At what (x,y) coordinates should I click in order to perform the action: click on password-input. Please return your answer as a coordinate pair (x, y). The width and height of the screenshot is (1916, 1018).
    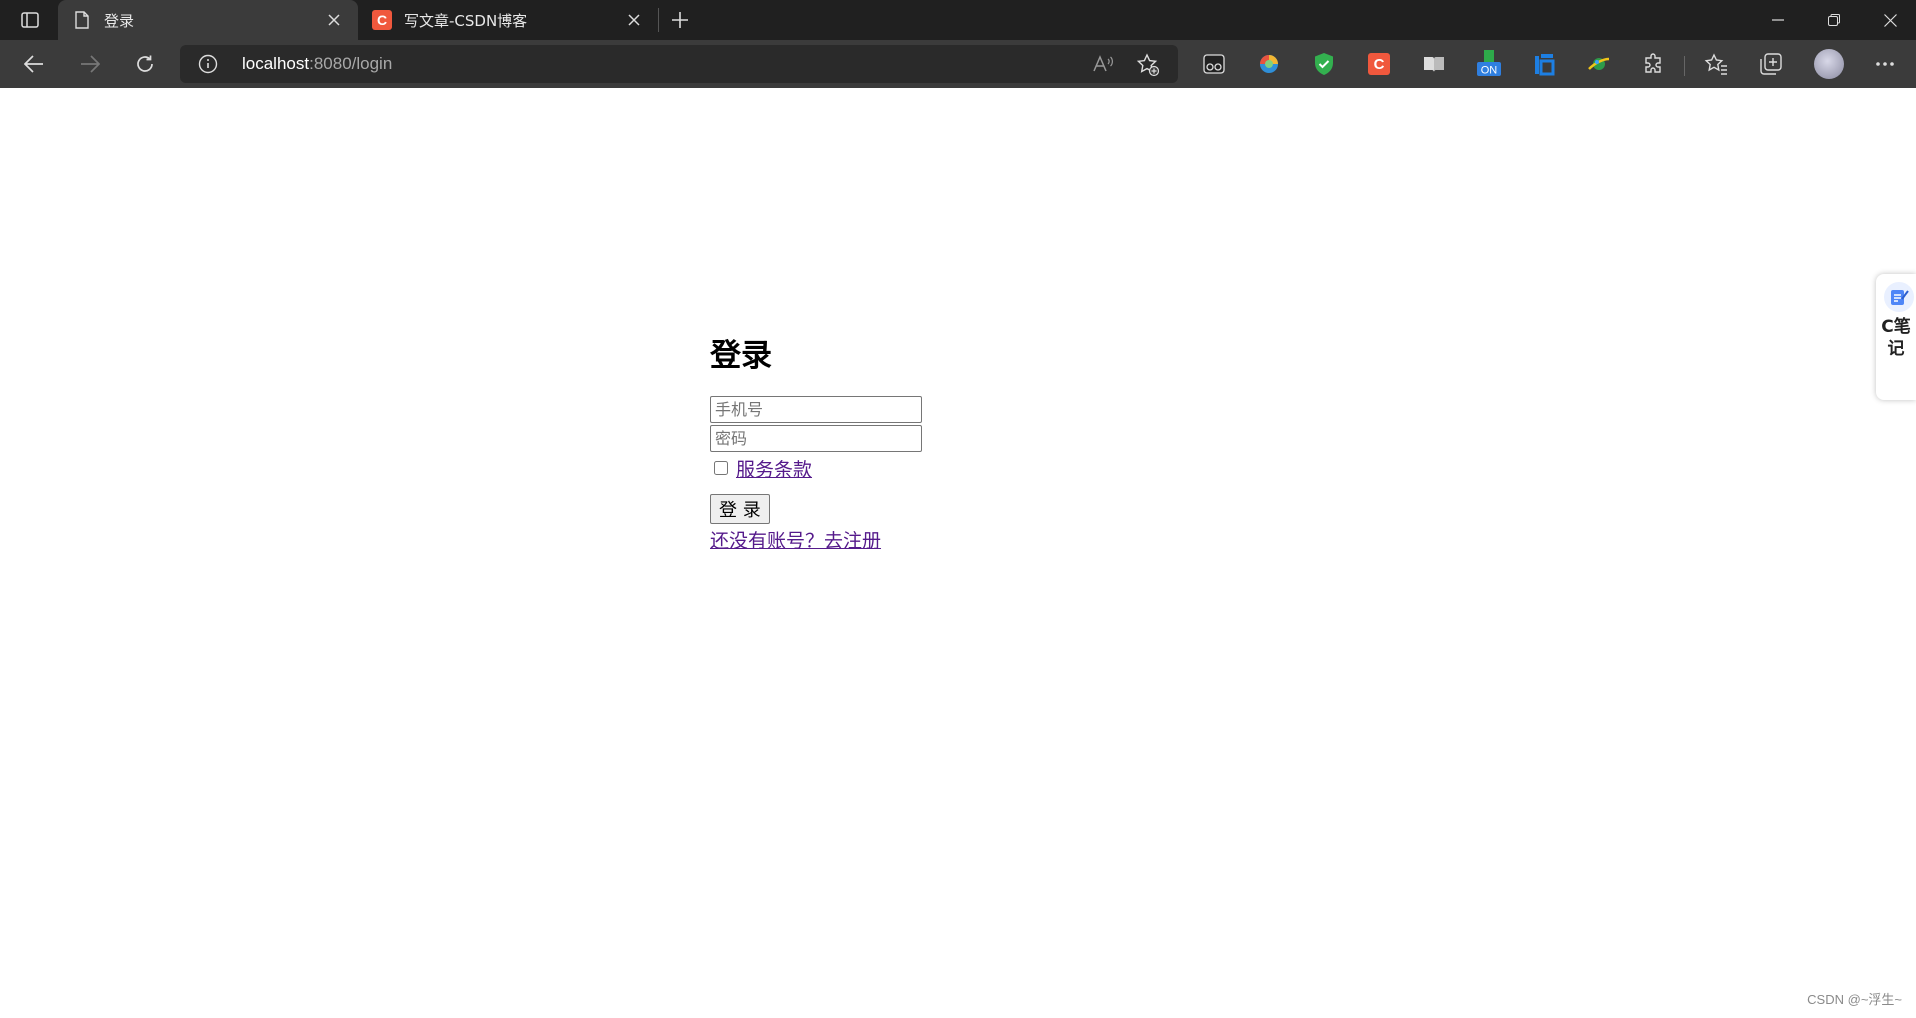
    Looking at the image, I should click on (816, 438).